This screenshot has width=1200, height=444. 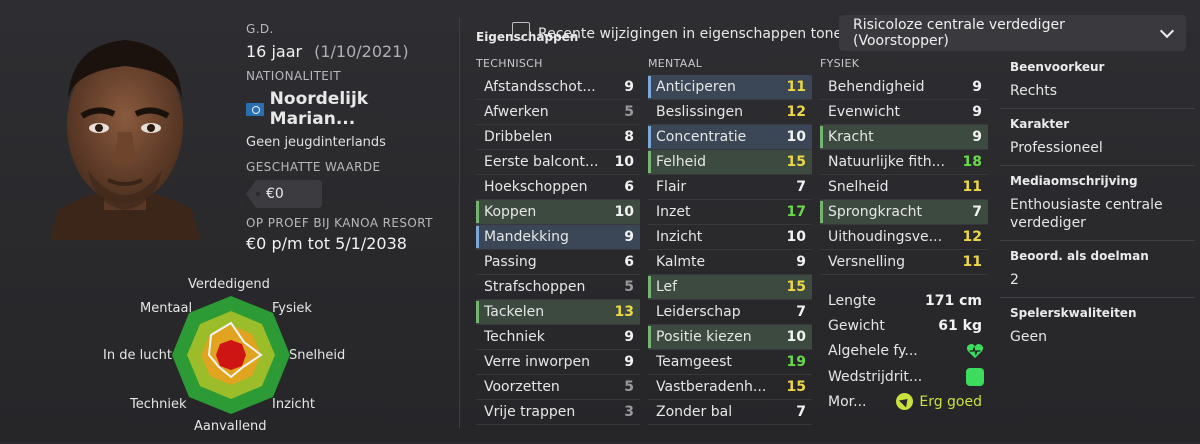 I want to click on player-traits-section: Spelerskwaliteiten Geen, so click(x=1097, y=325).